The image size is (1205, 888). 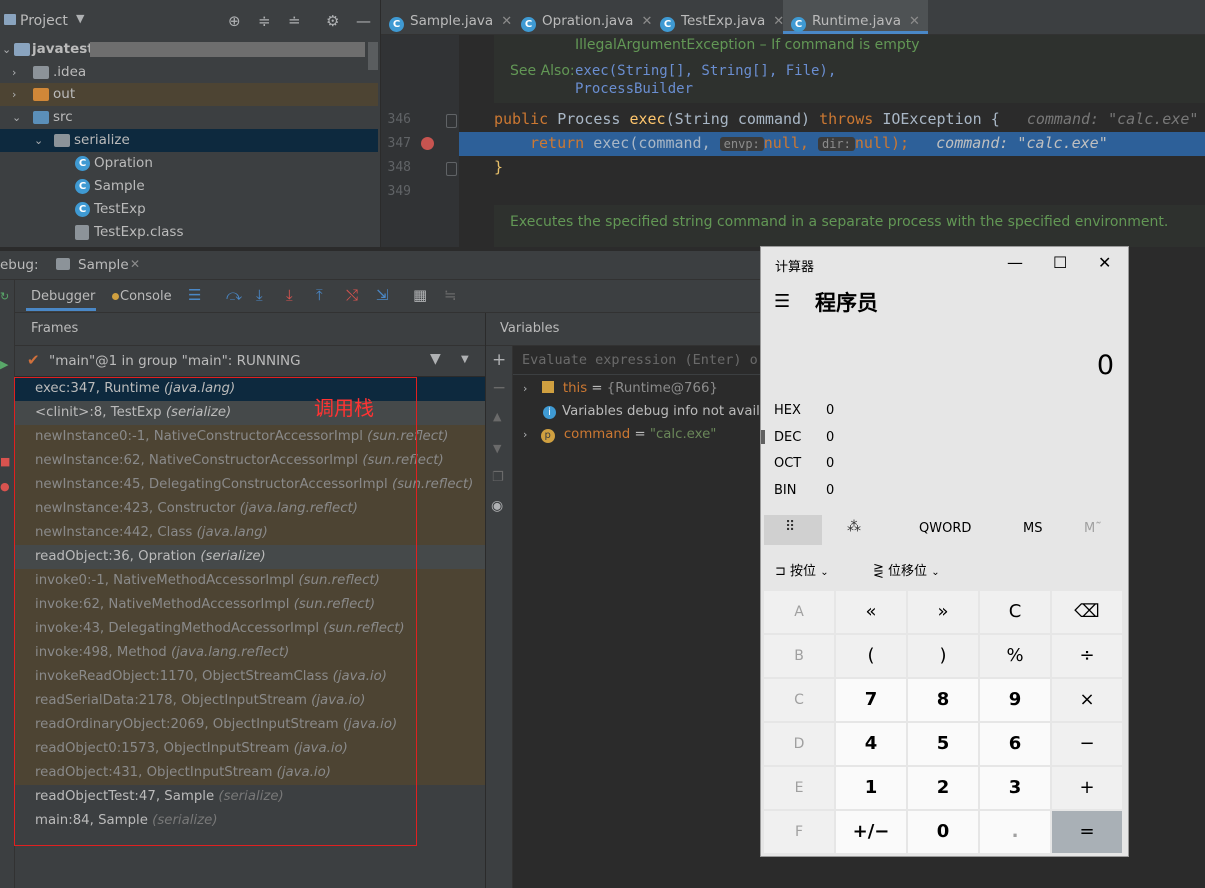 What do you see at coordinates (943, 612) in the screenshot?
I see `calc-key: »` at bounding box center [943, 612].